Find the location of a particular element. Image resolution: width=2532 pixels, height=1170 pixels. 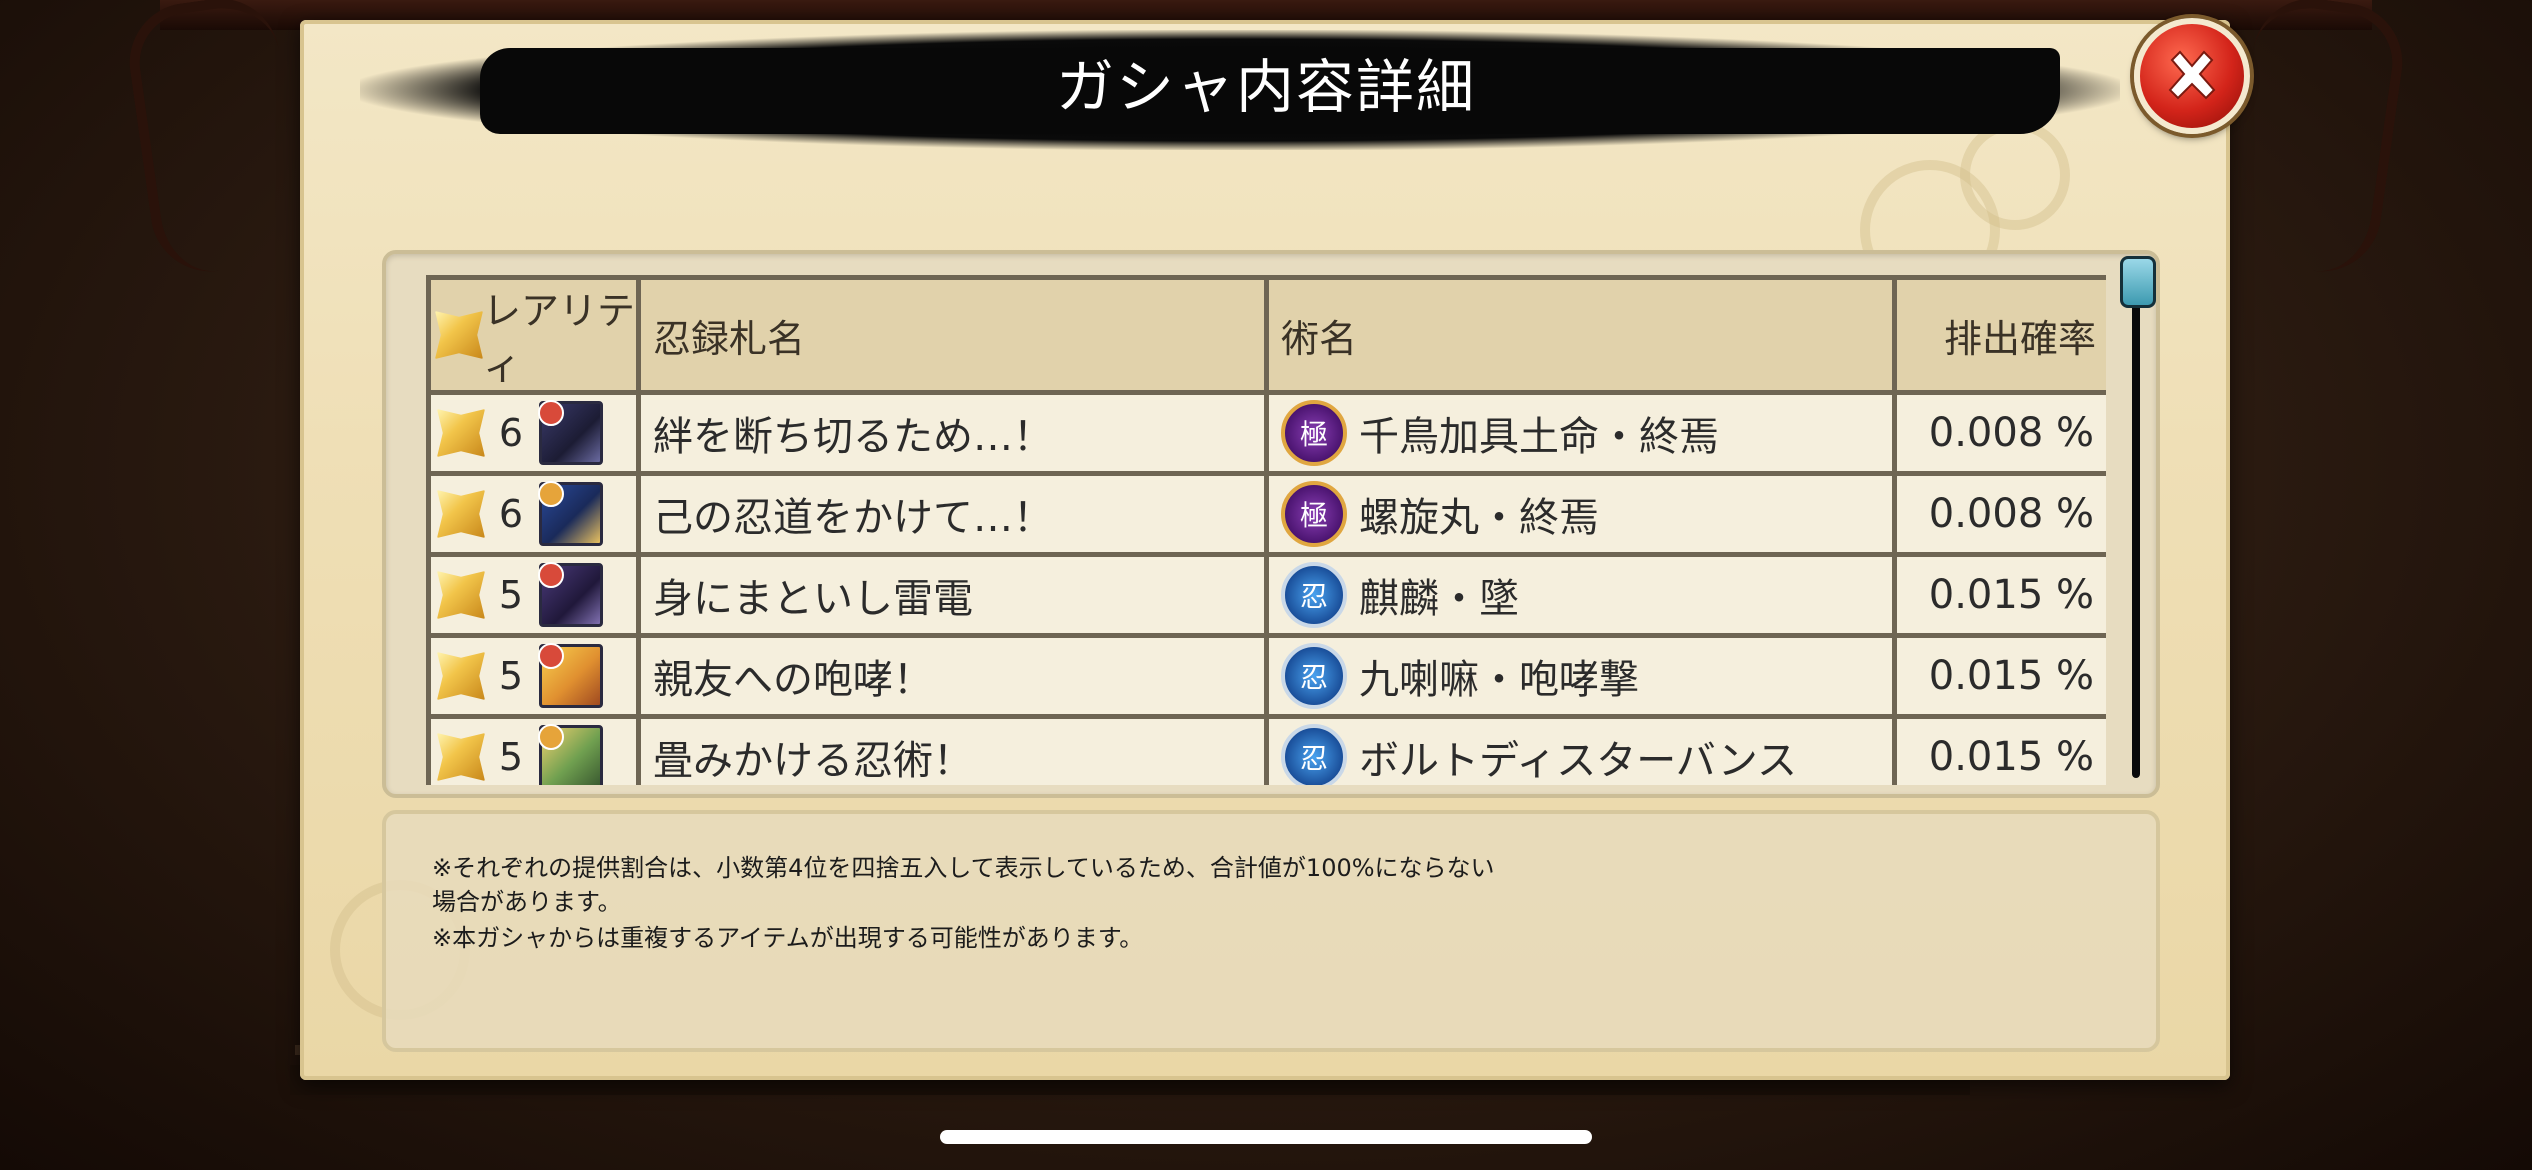

jutsu-cell: 極 螺旋丸・終焉 is located at coordinates (1580, 514).